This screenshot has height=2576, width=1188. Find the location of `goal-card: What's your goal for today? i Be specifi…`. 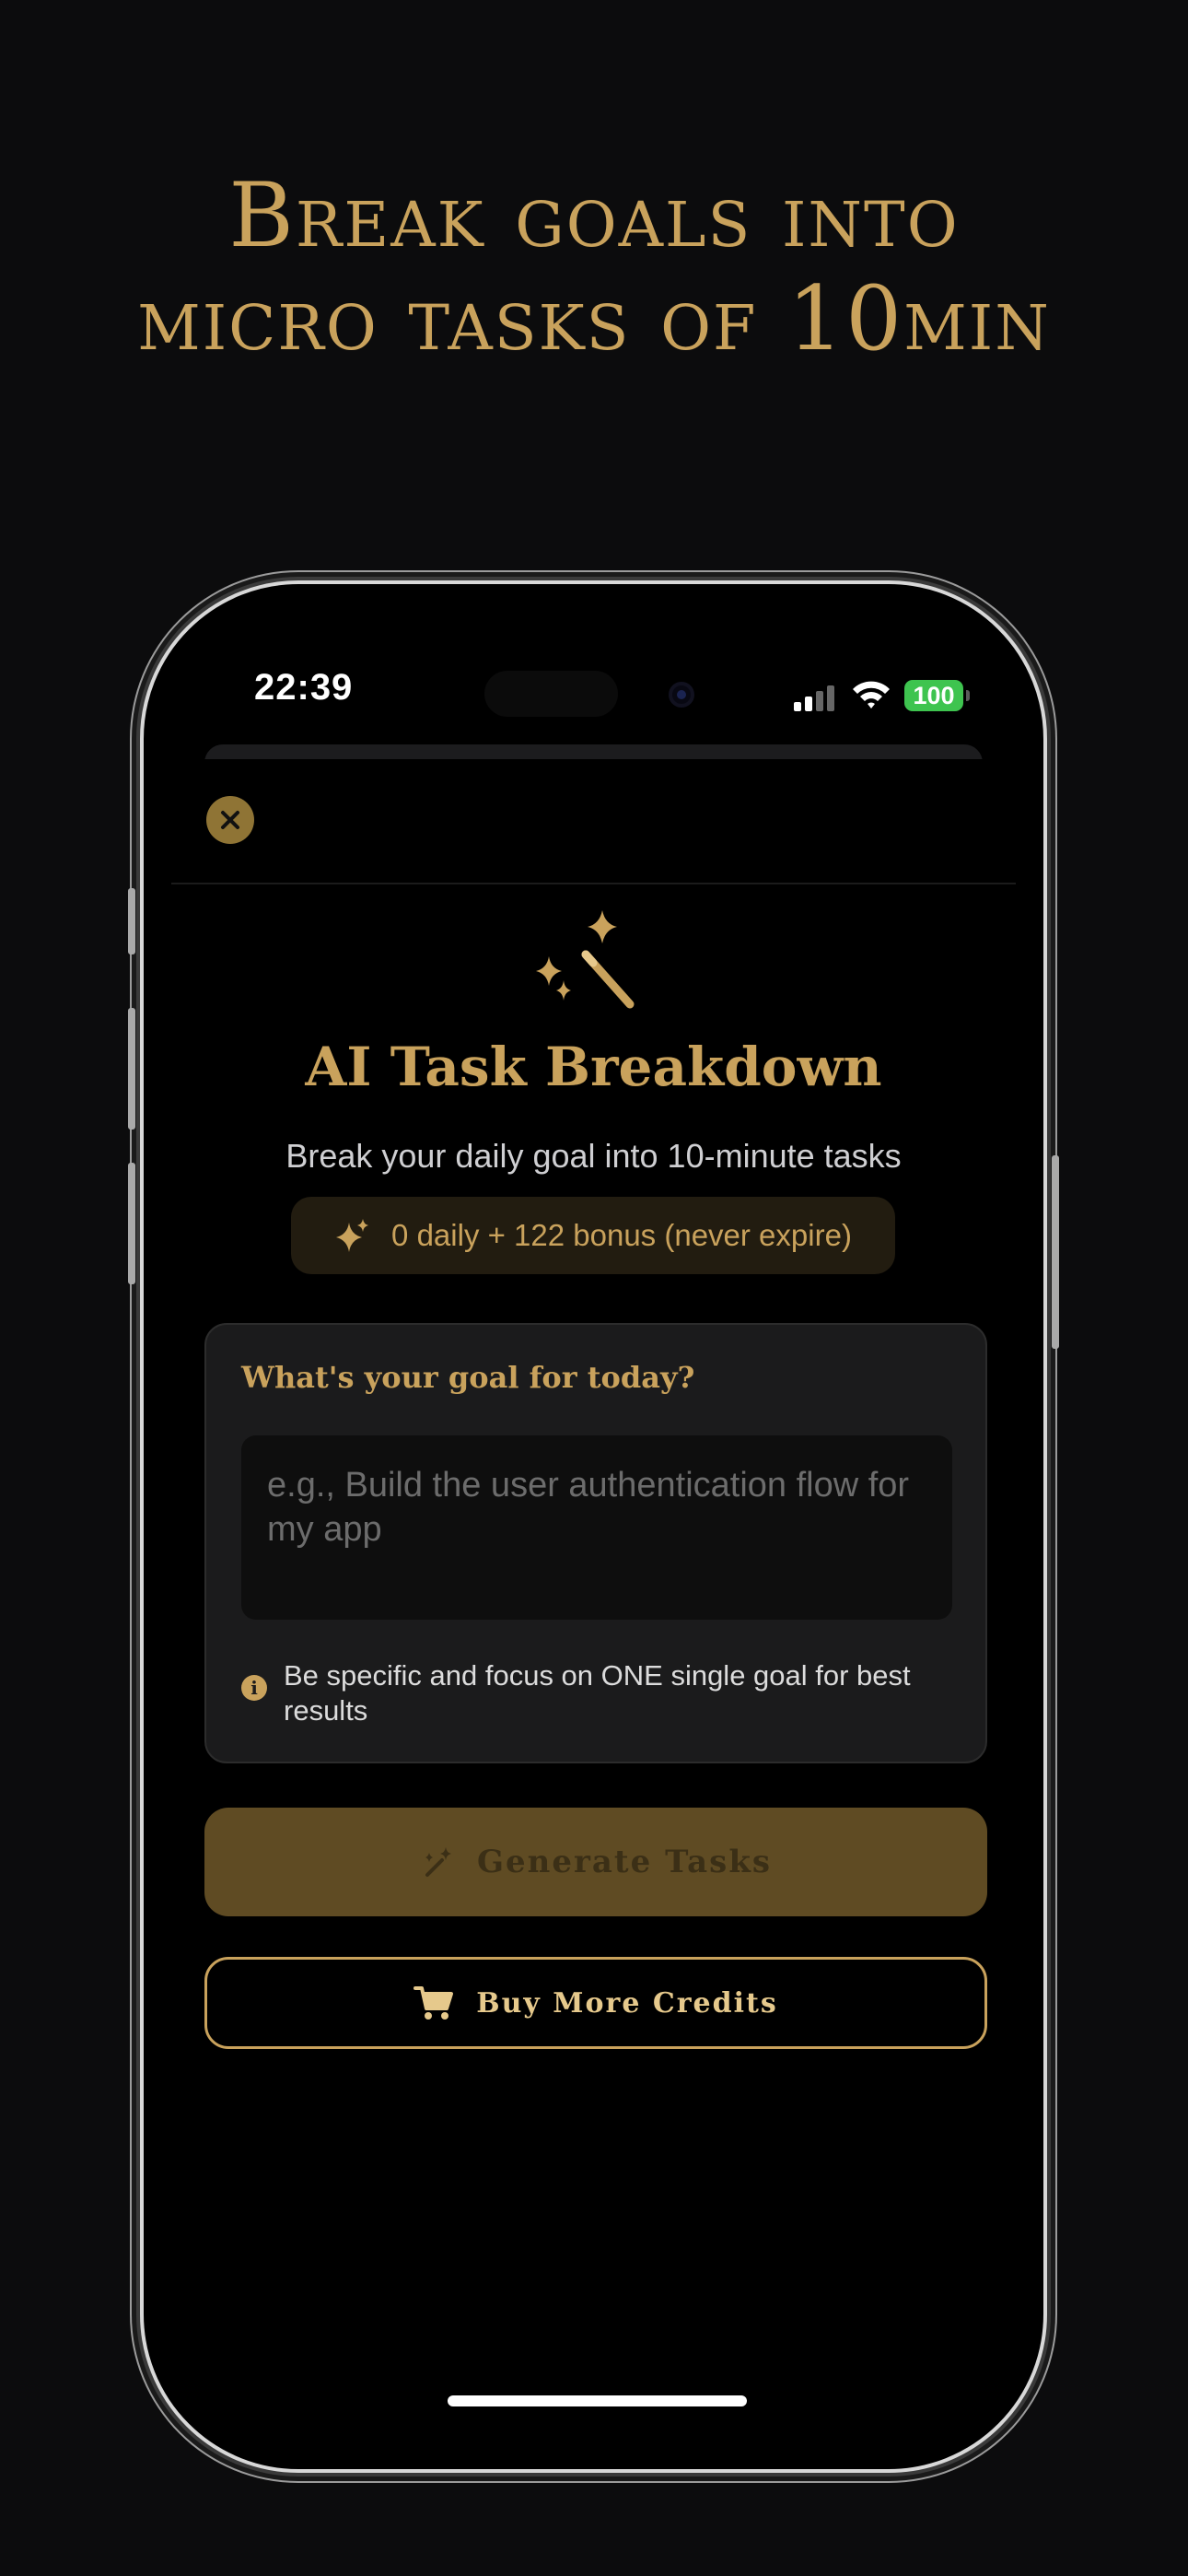

goal-card: What's your goal for today? i Be specifi… is located at coordinates (595, 1543).